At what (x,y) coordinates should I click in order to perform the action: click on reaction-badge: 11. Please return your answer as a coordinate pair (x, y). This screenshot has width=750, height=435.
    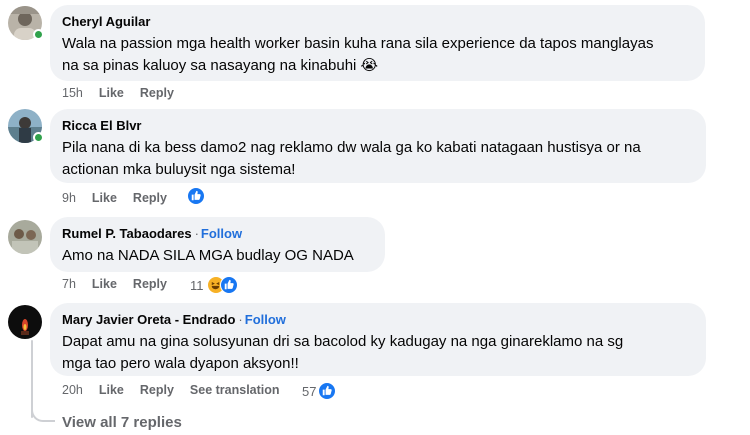
    Looking at the image, I should click on (214, 285).